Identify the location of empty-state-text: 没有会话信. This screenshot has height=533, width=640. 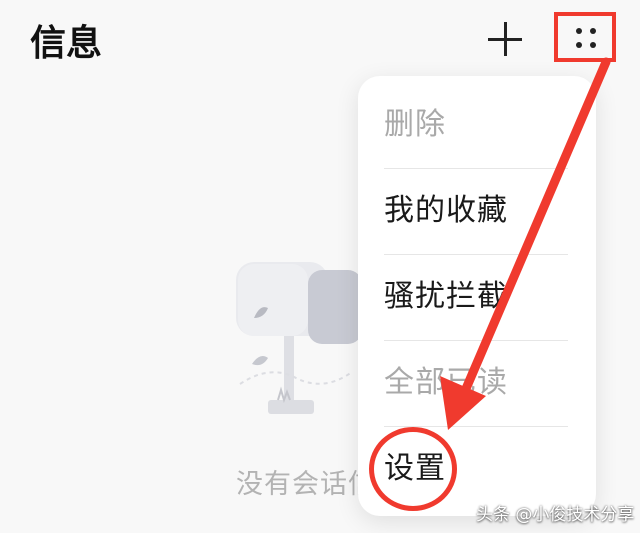
(306, 484).